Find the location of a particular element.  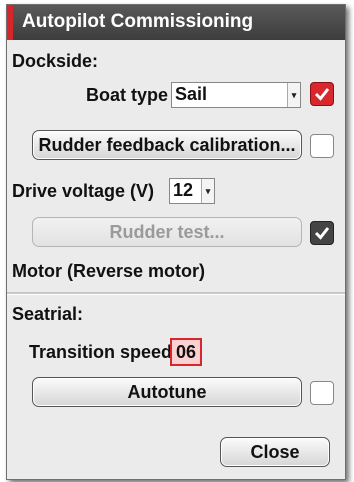

section-divider is located at coordinates (176, 293).